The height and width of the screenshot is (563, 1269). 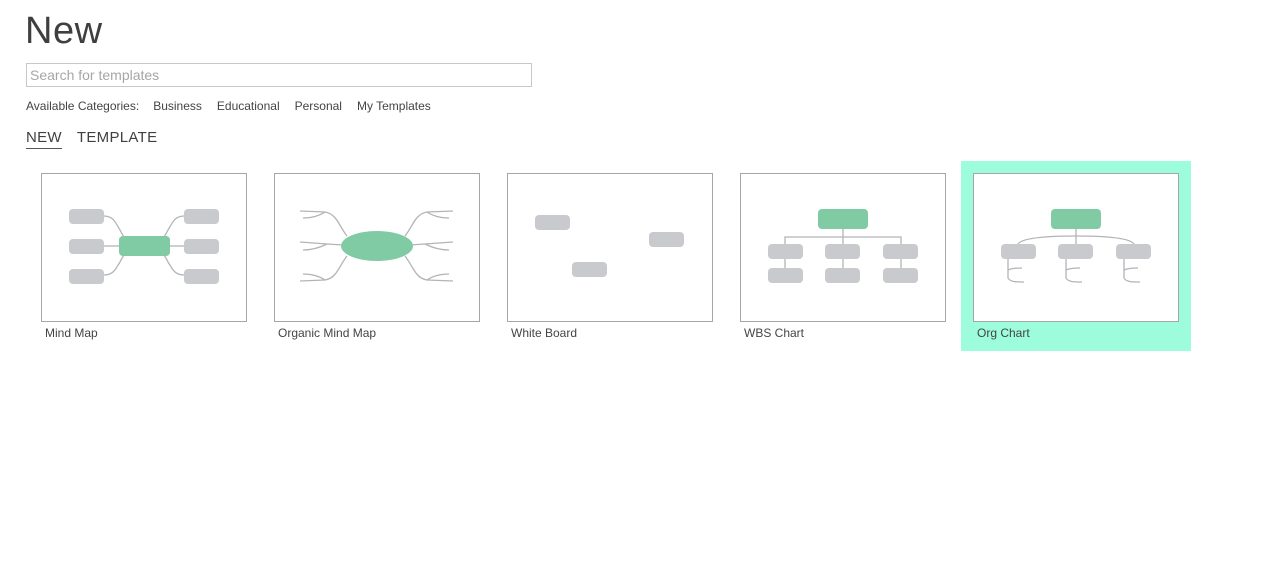 I want to click on tab-new: NEW, so click(x=44, y=139).